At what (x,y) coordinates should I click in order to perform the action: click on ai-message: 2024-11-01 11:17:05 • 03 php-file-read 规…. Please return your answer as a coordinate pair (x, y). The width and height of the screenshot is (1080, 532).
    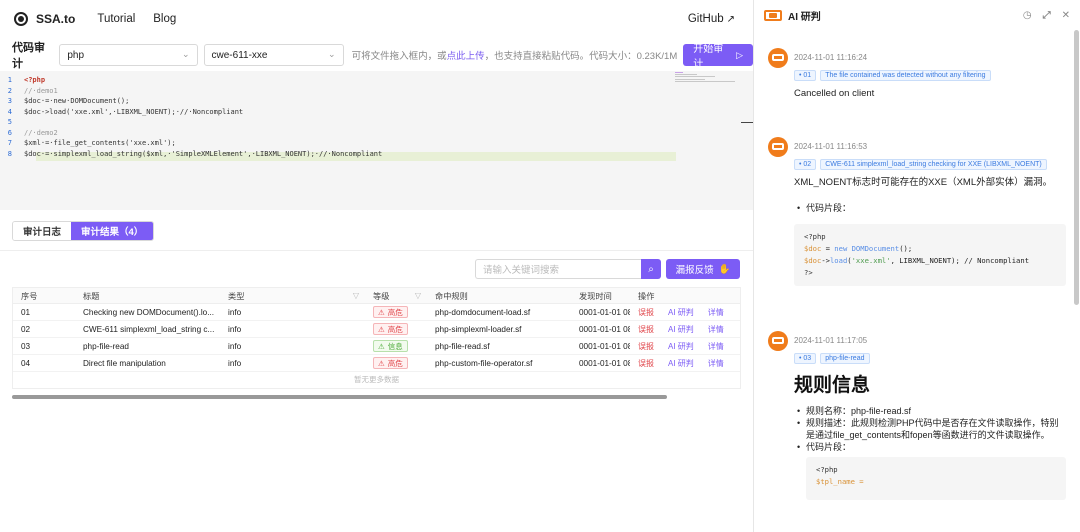
    Looking at the image, I should click on (918, 428).